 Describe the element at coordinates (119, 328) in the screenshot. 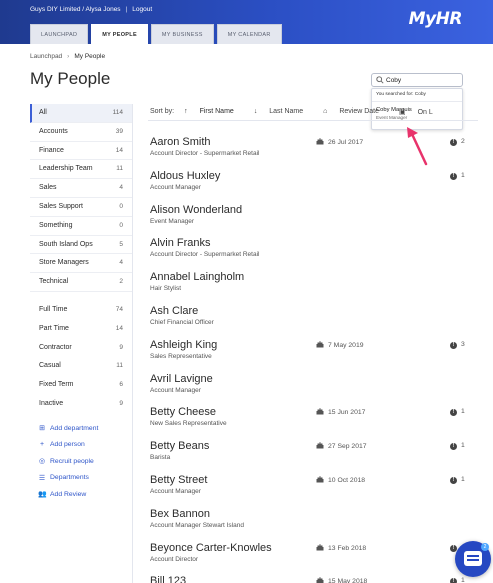

I see `sidebar-item-count: 14` at that location.